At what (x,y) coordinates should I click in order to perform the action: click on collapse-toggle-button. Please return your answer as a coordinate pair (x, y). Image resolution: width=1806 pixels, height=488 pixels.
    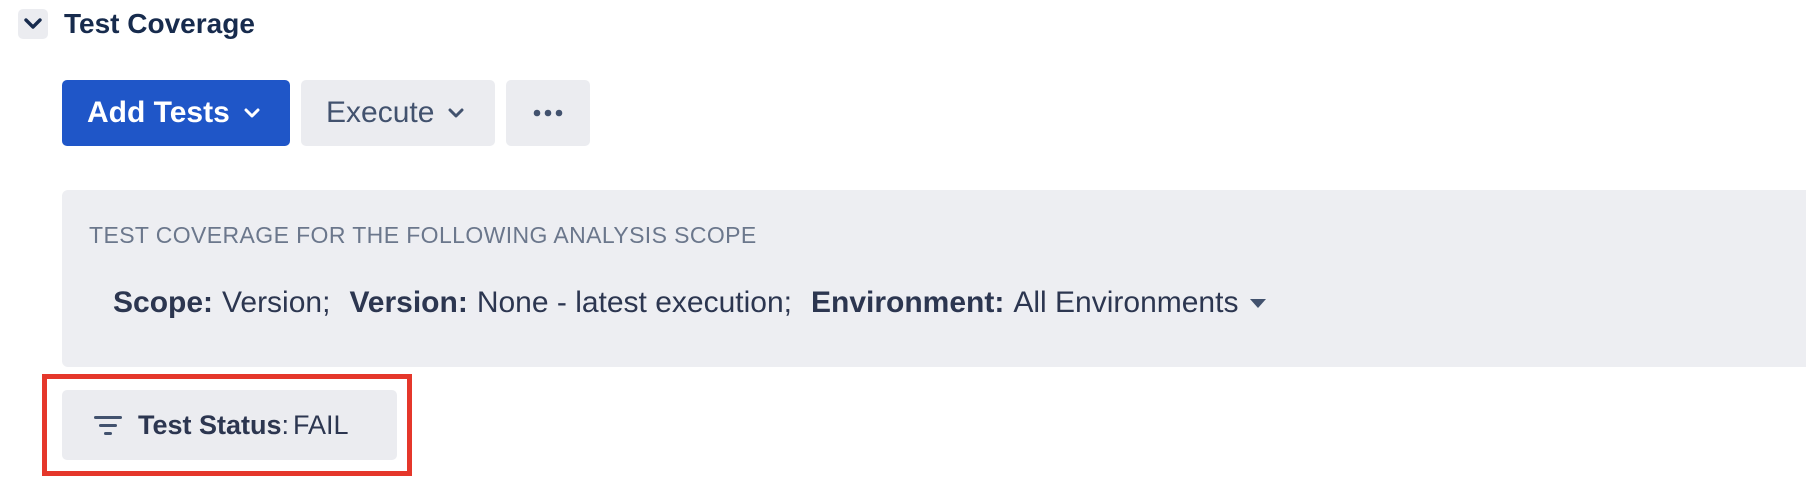
    Looking at the image, I should click on (33, 24).